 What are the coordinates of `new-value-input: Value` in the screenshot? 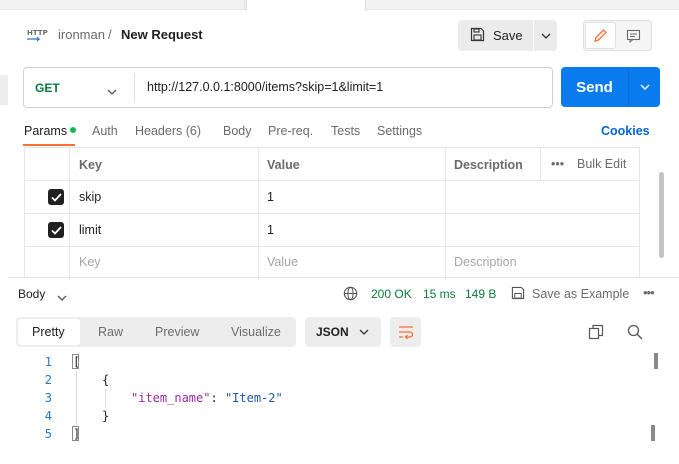 It's located at (282, 262).